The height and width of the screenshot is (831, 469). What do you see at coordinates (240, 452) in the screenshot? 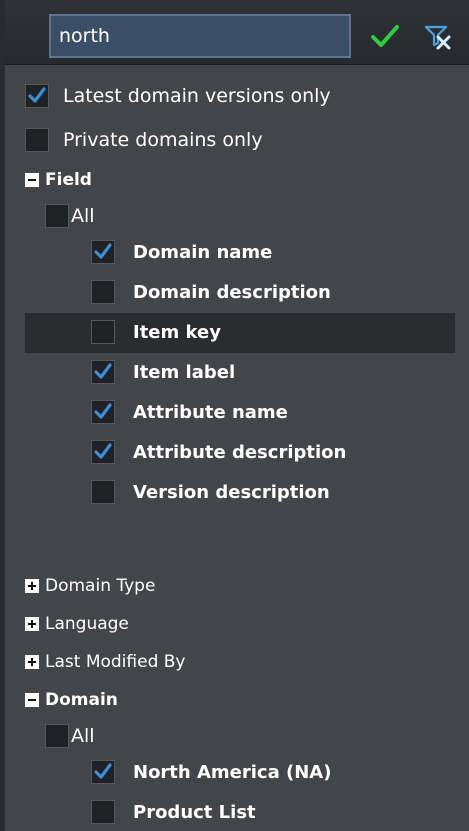
I see `attribute-description-label: Attribute description` at bounding box center [240, 452].